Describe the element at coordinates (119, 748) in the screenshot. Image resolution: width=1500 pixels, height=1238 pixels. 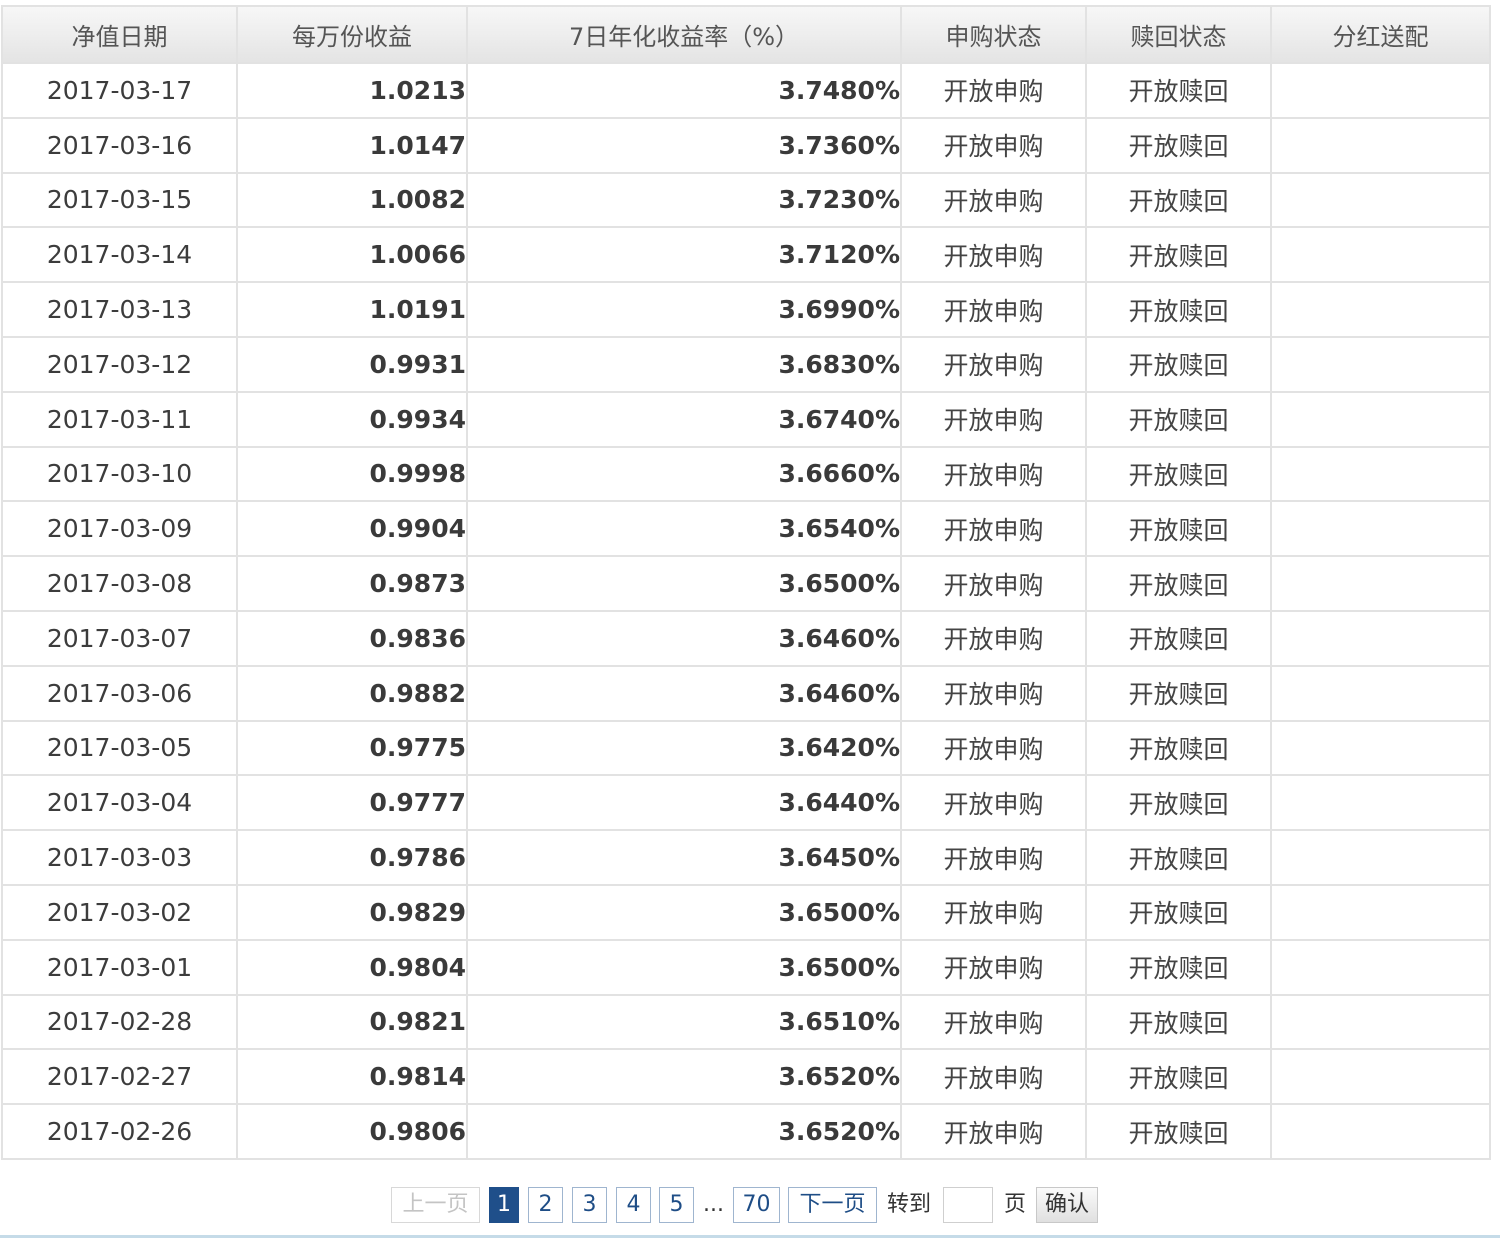
I see `cell-date: 2017-03-05` at that location.